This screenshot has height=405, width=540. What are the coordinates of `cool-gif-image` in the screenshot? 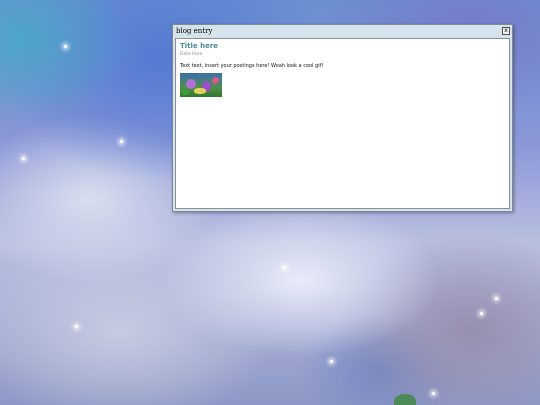 It's located at (201, 85).